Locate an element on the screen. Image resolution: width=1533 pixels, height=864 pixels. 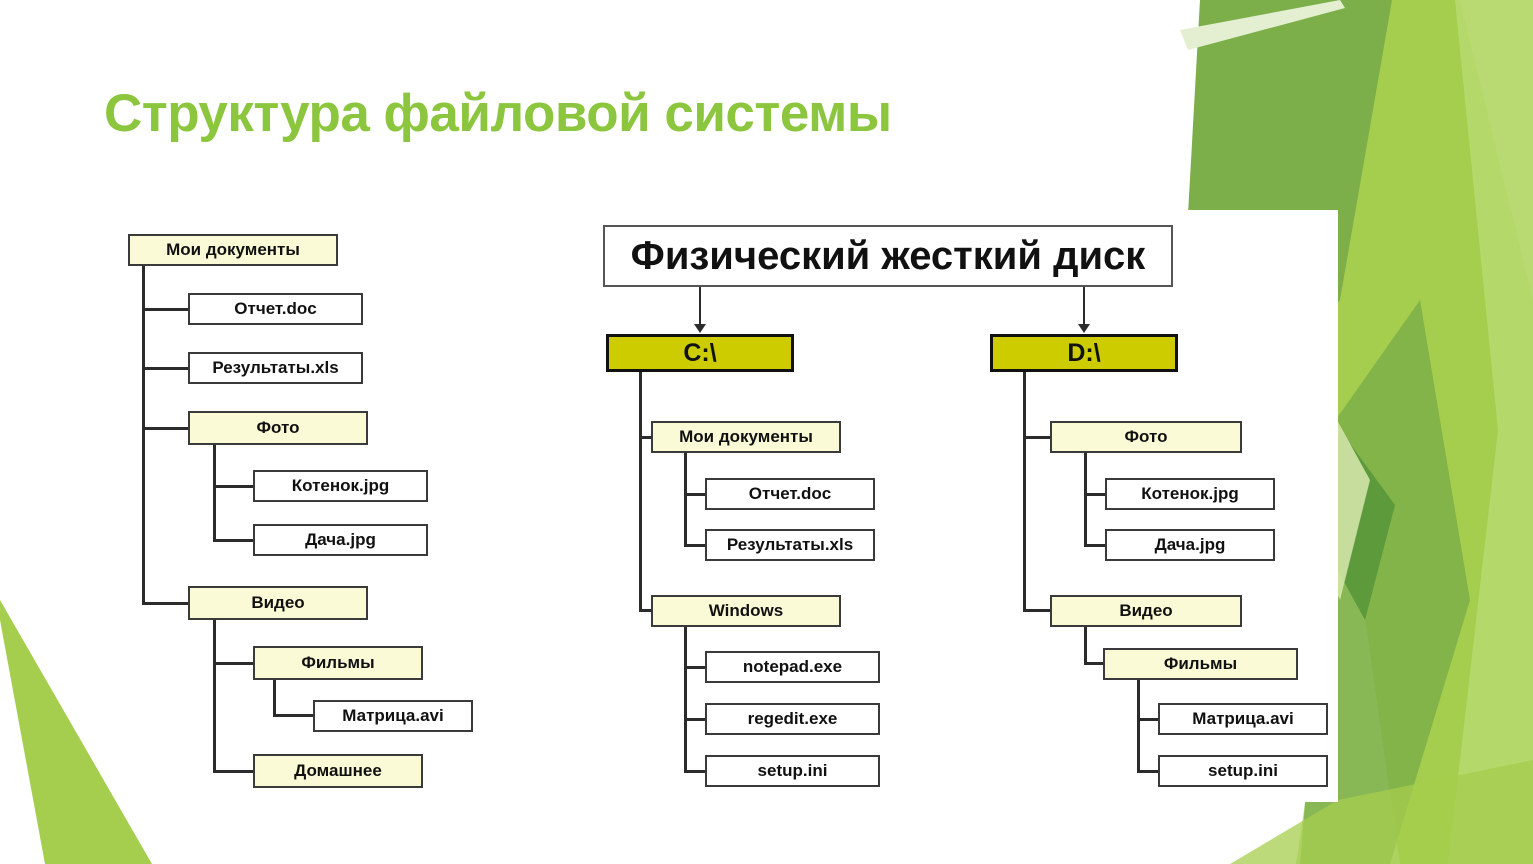
left-tree-node-l-rezult: Результаты.xls is located at coordinates (275, 368).